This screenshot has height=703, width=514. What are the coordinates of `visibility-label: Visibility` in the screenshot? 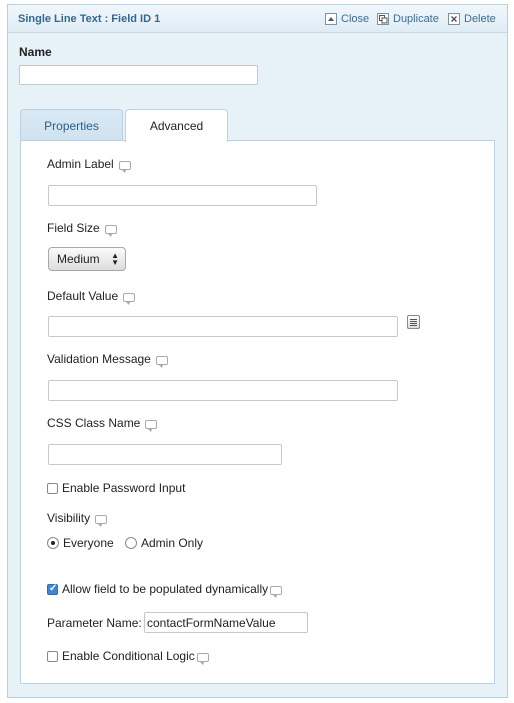 It's located at (69, 518).